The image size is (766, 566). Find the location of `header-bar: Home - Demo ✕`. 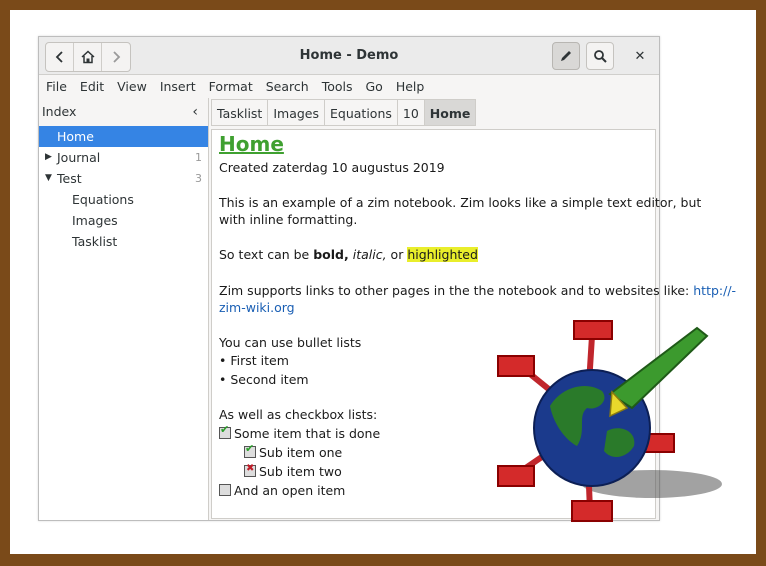

header-bar: Home - Demo ✕ is located at coordinates (349, 56).